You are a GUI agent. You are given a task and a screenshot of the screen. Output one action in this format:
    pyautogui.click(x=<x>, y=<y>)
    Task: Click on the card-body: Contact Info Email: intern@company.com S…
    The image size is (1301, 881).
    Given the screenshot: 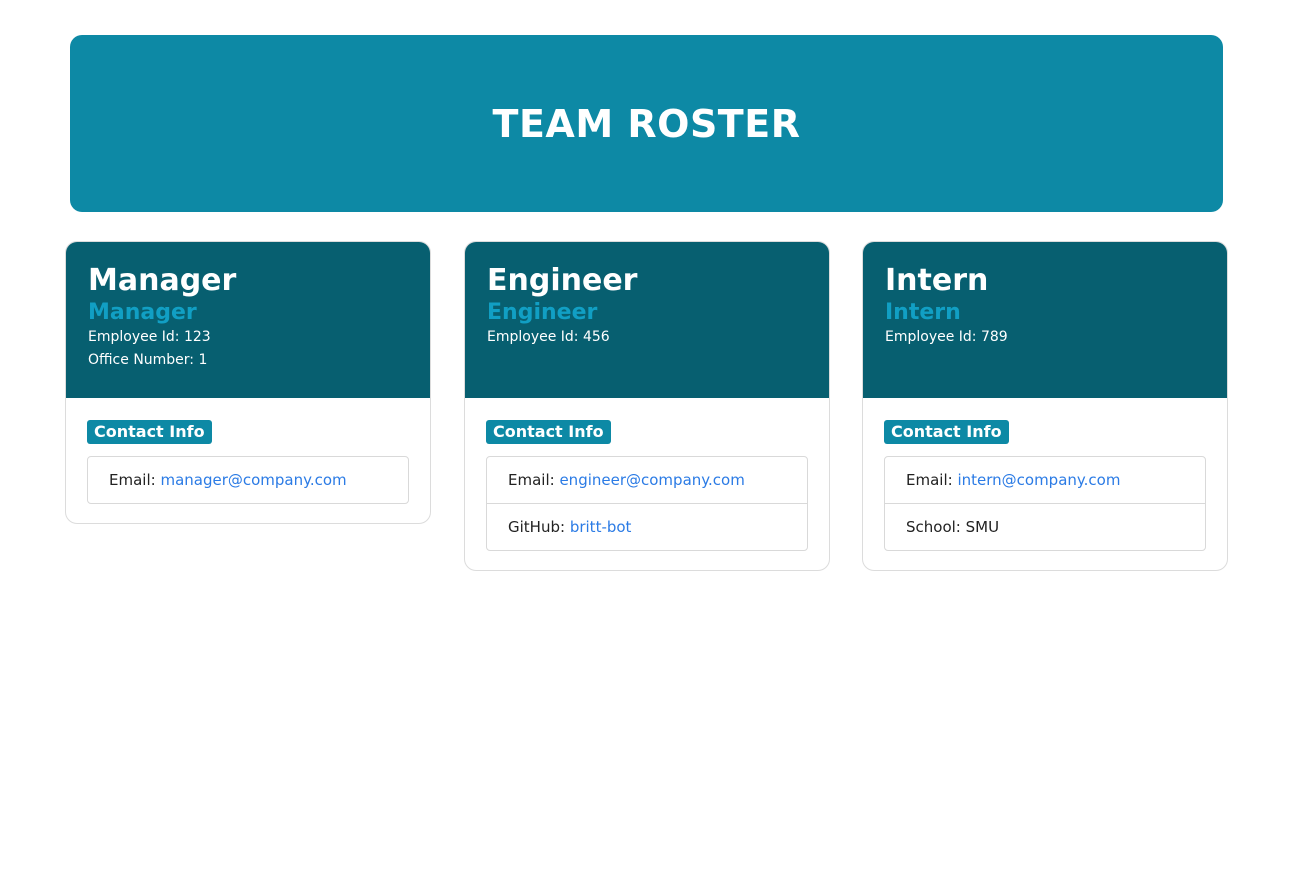 What is the action you would take?
    pyautogui.click(x=1045, y=484)
    